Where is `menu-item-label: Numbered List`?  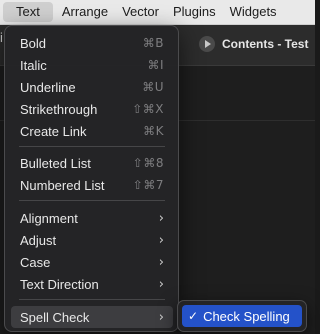
menu-item-label: Numbered List is located at coordinates (62, 185).